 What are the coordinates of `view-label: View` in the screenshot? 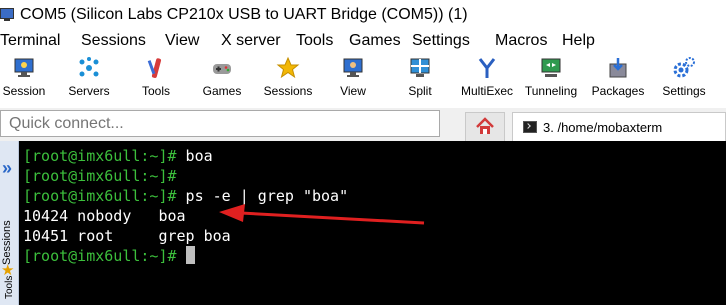 It's located at (353, 91).